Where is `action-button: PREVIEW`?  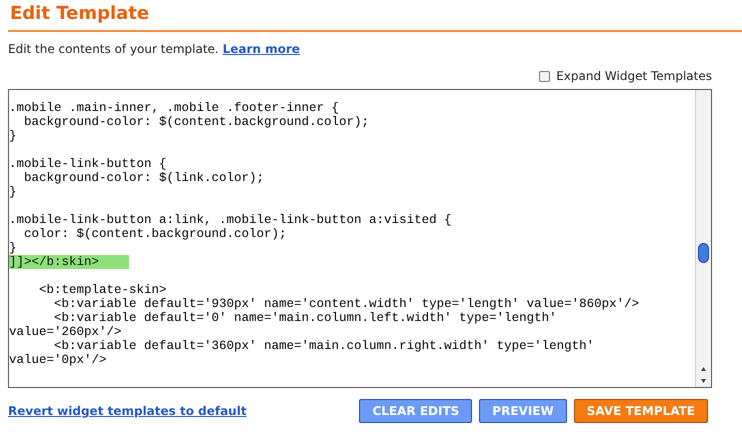
action-button: PREVIEW is located at coordinates (523, 411).